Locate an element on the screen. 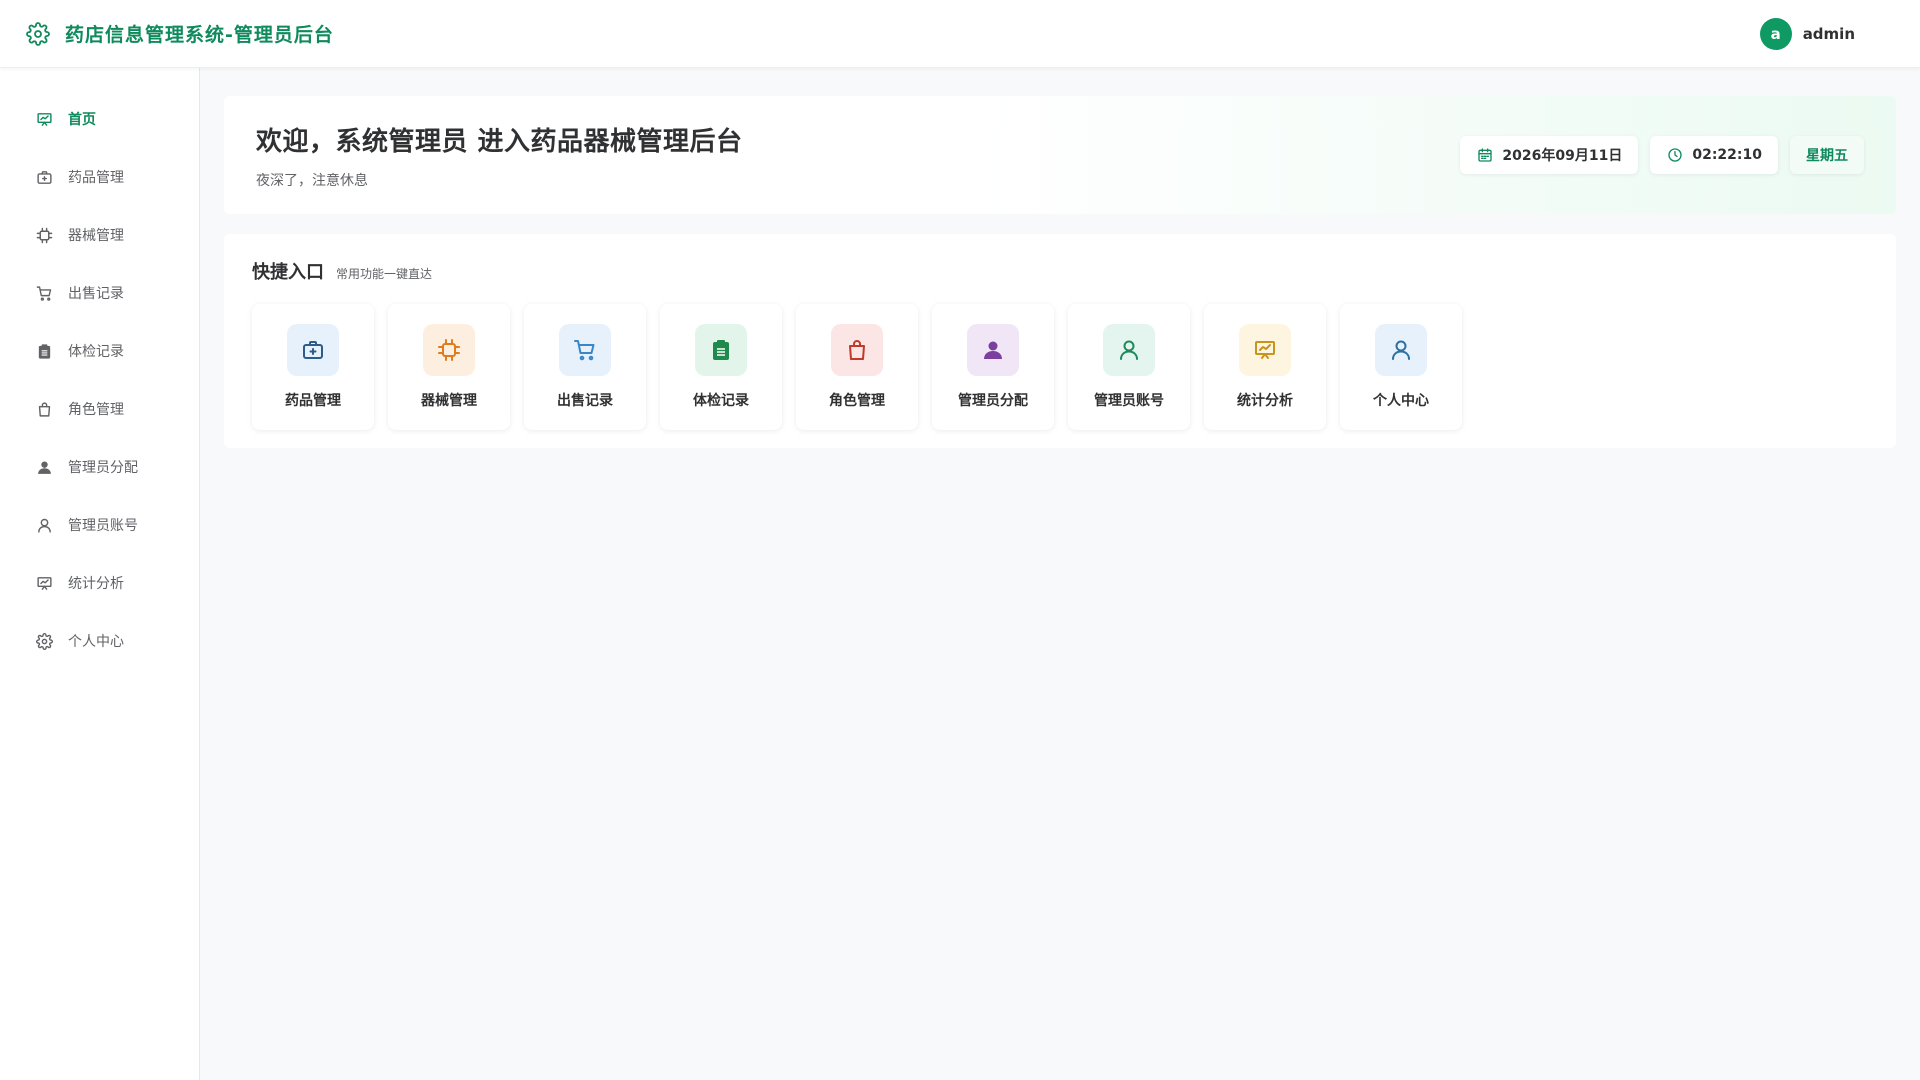 The image size is (1920, 1080). sidebar-item-home: 首页 is located at coordinates (99, 119).